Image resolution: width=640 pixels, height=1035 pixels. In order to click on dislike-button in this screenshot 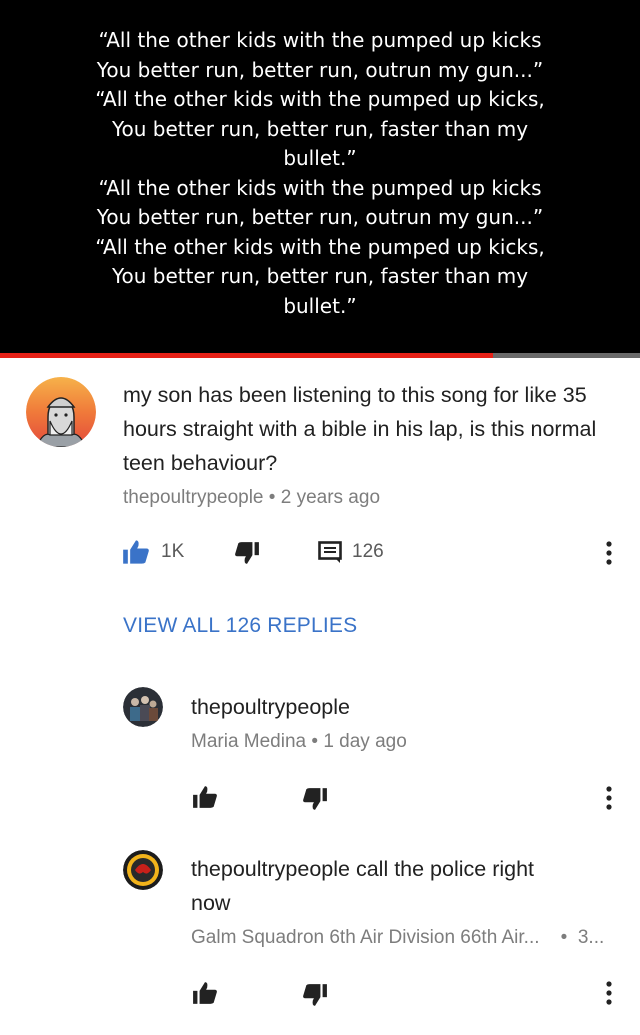, I will do `click(247, 555)`.